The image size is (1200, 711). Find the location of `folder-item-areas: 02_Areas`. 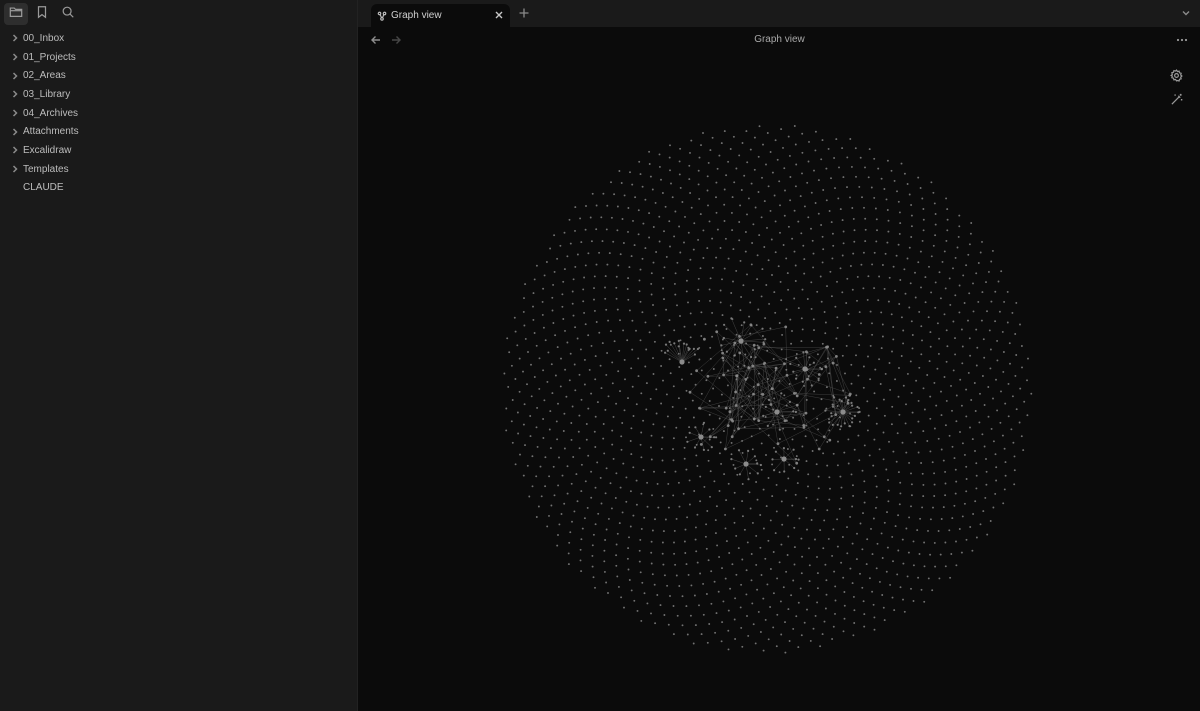

folder-item-areas: 02_Areas is located at coordinates (178, 75).